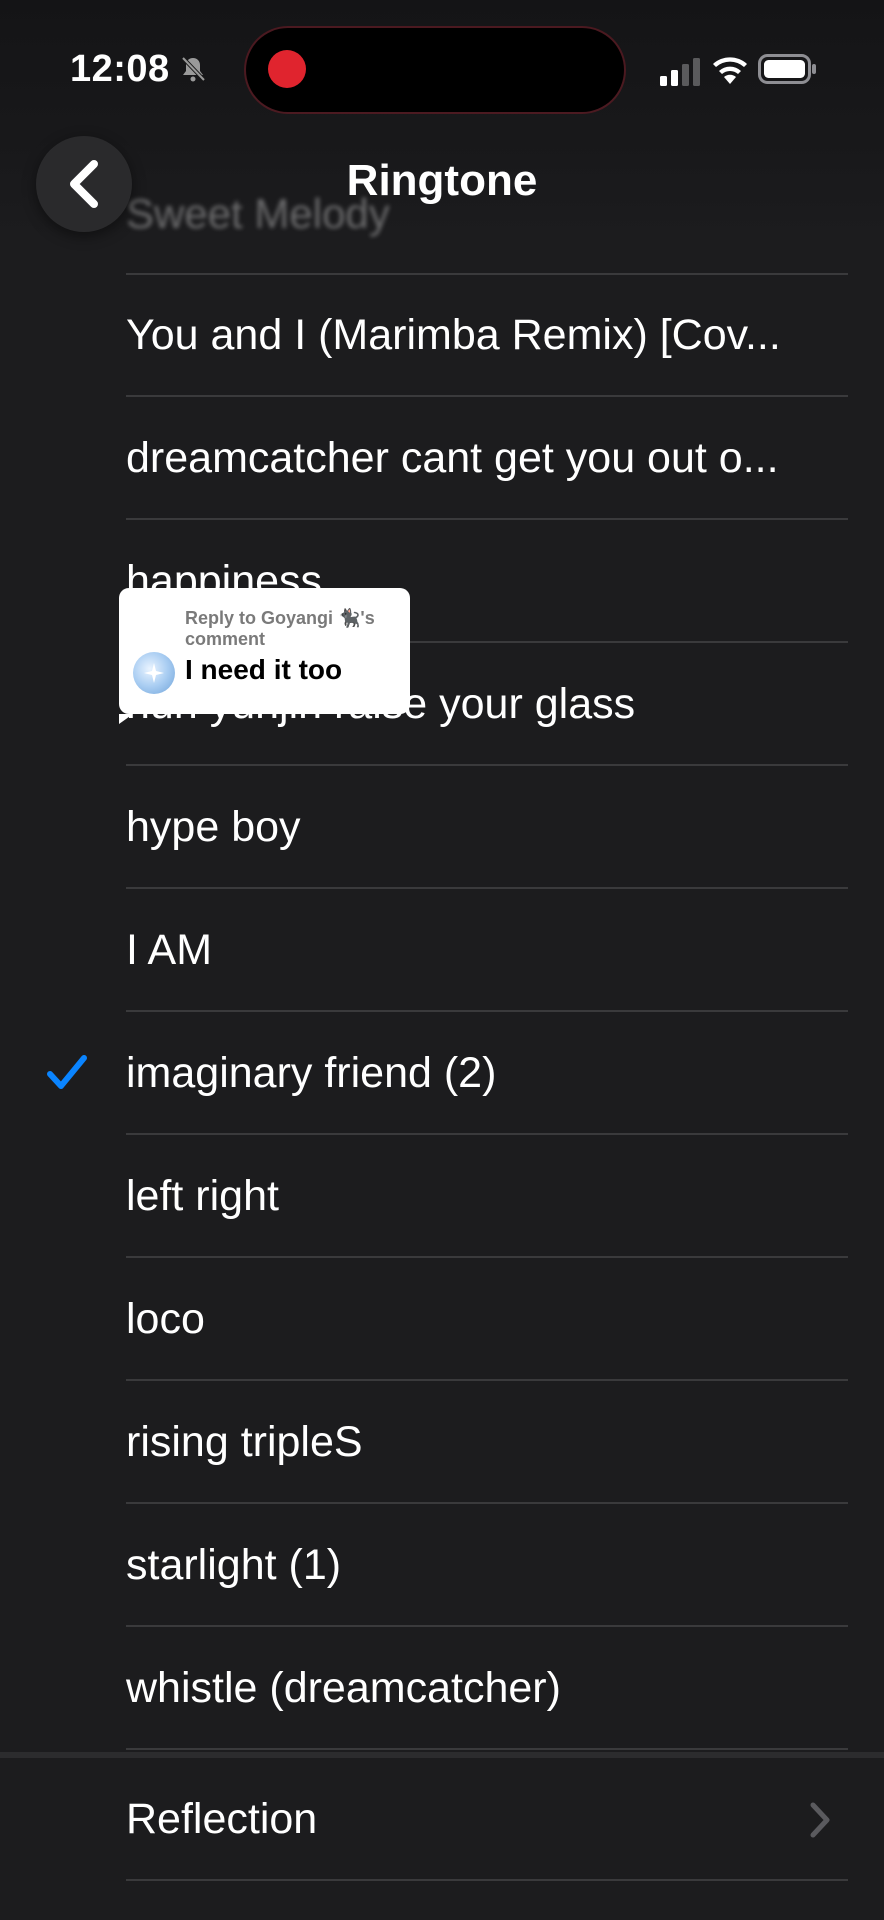 This screenshot has width=884, height=1920. Describe the element at coordinates (442, 827) in the screenshot. I see `ringtone-row: hype boy` at that location.